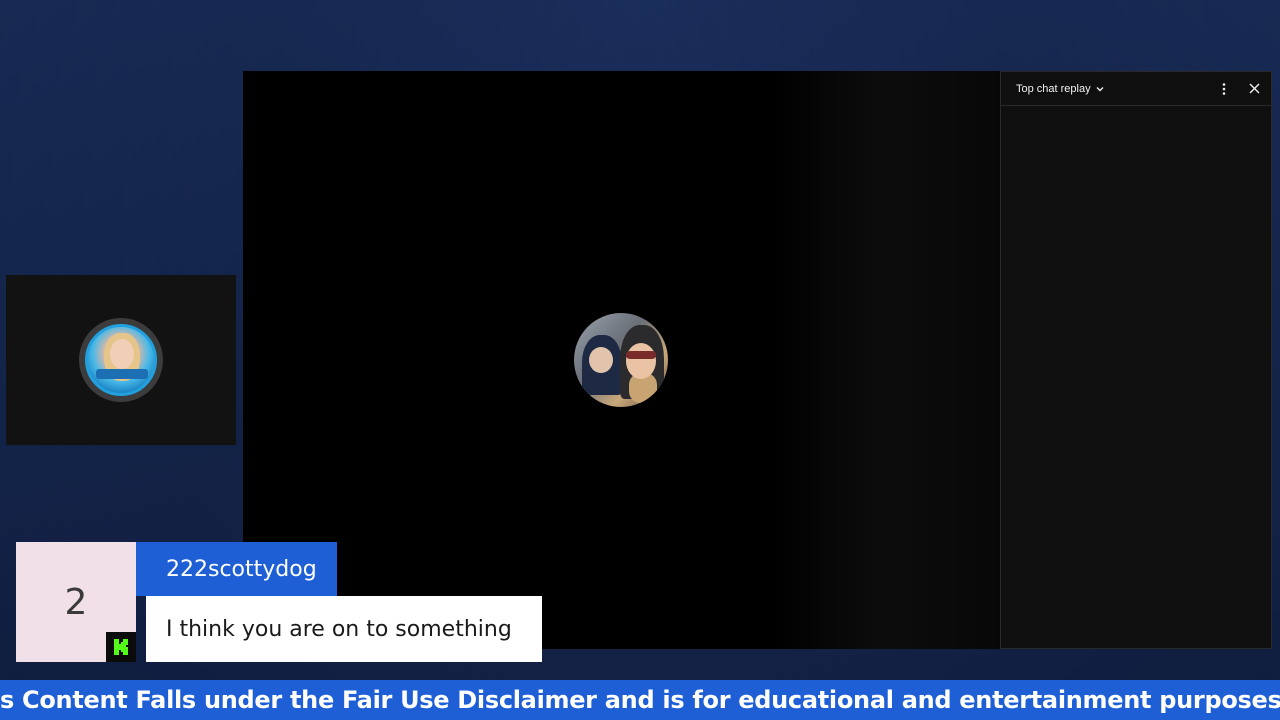 The image size is (1280, 720). What do you see at coordinates (601, 360) in the screenshot?
I see `avatar-person-left-face` at bounding box center [601, 360].